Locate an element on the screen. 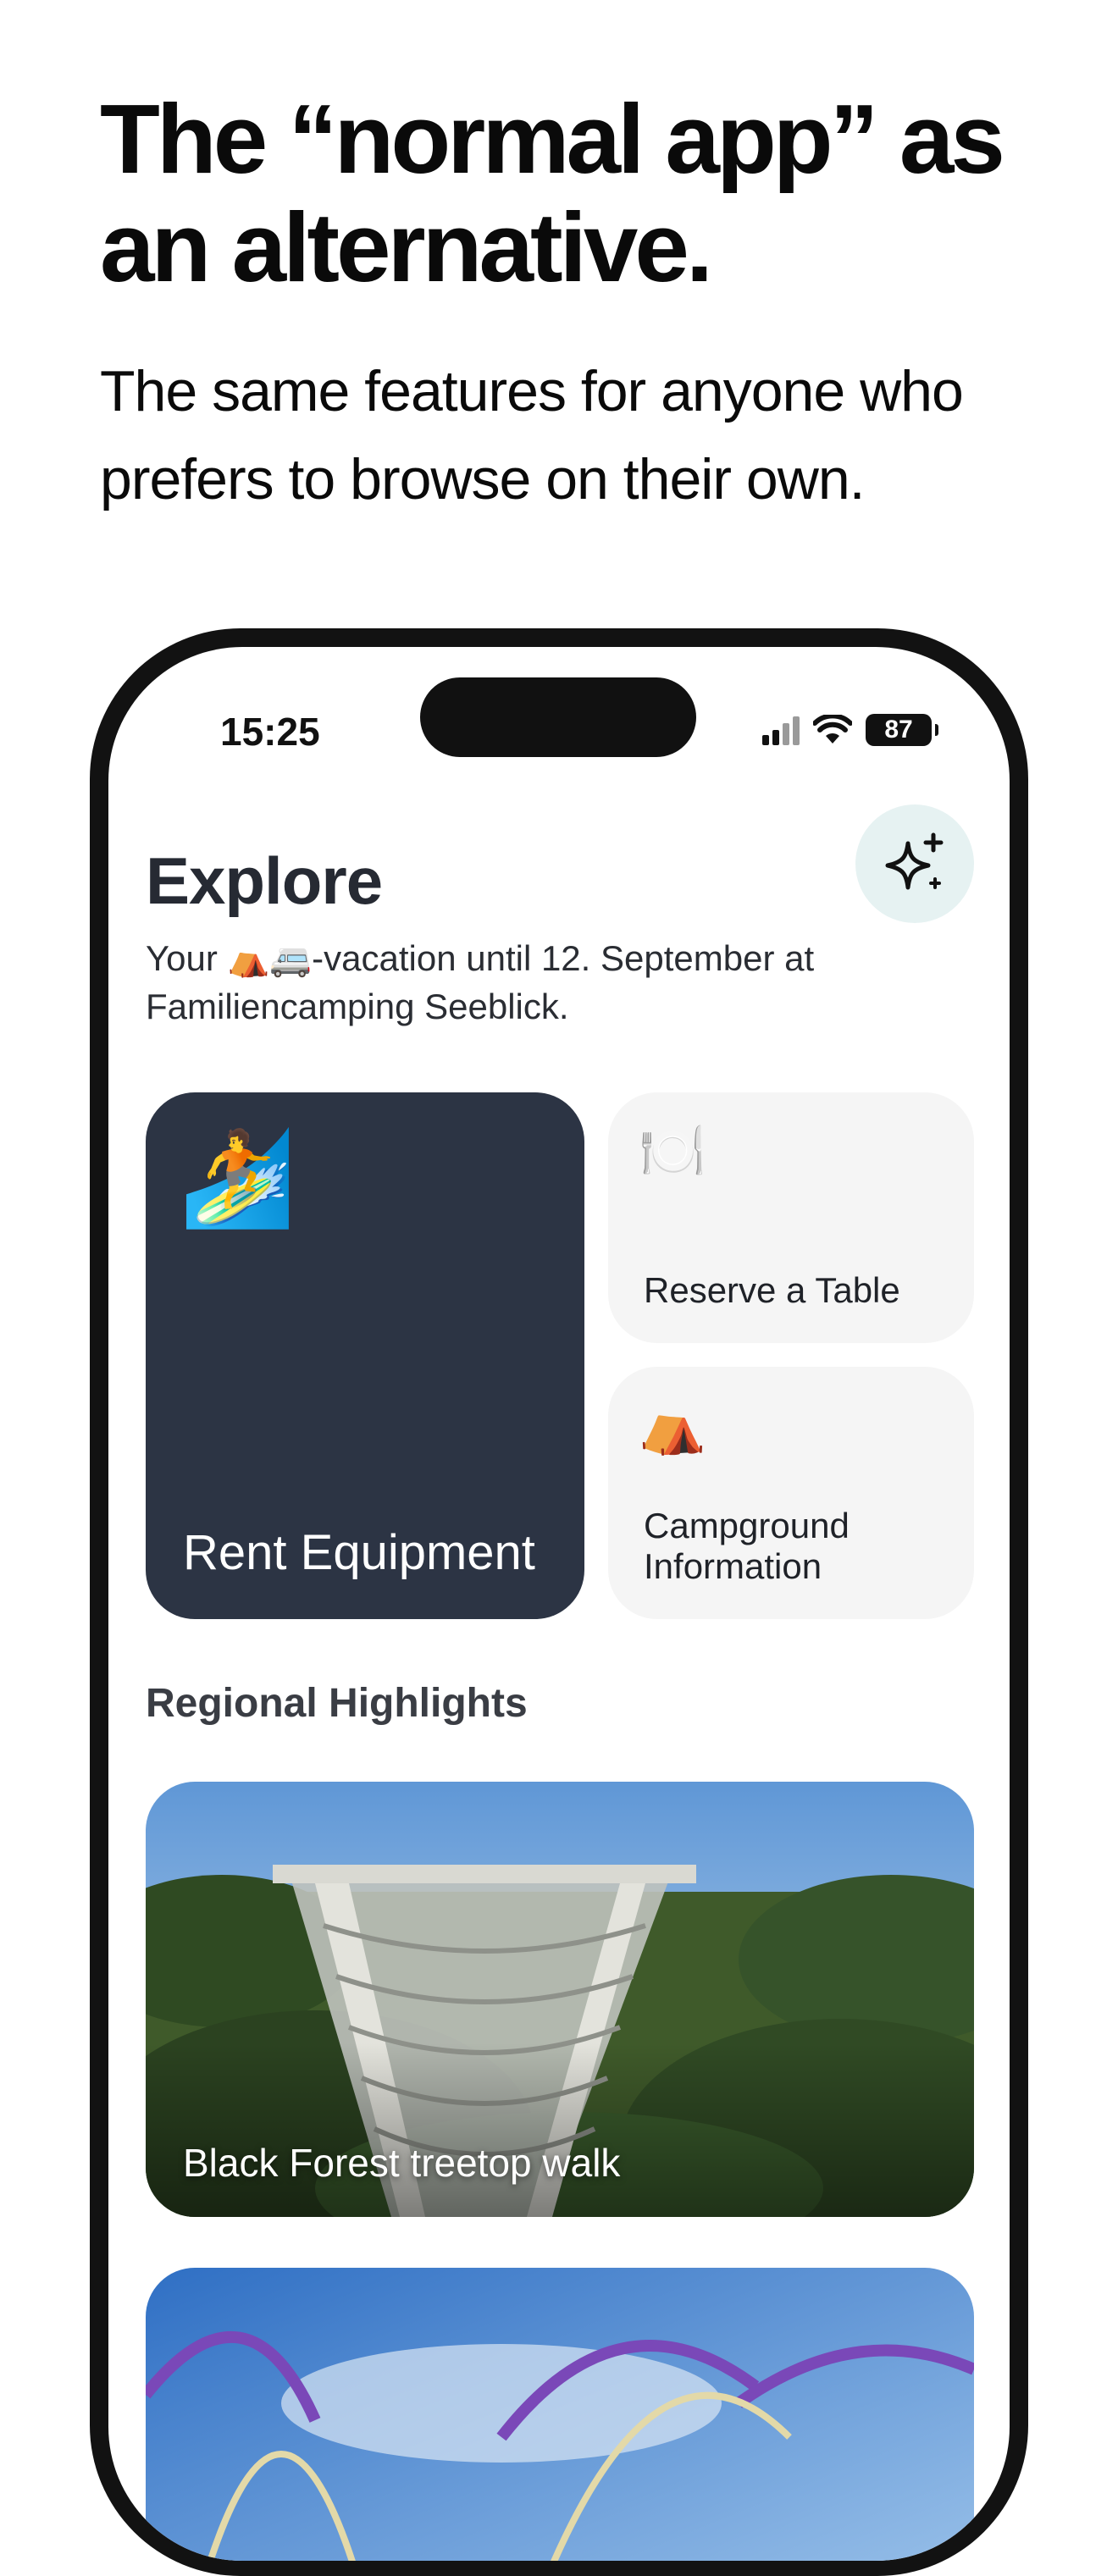 This screenshot has height=2576, width=1118. page-title: Explore is located at coordinates (264, 880).